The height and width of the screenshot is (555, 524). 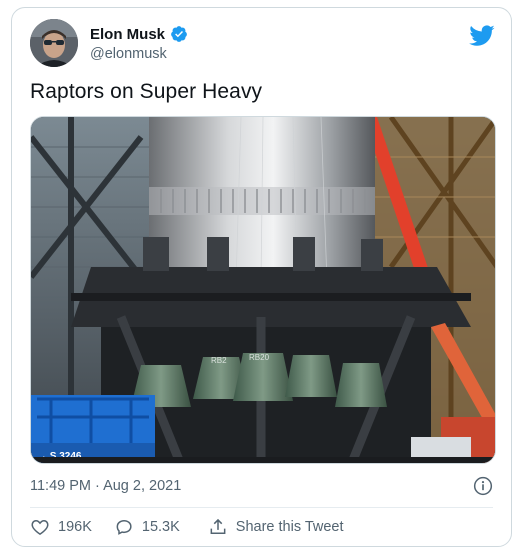 I want to click on like-button: 196K, so click(x=61, y=527).